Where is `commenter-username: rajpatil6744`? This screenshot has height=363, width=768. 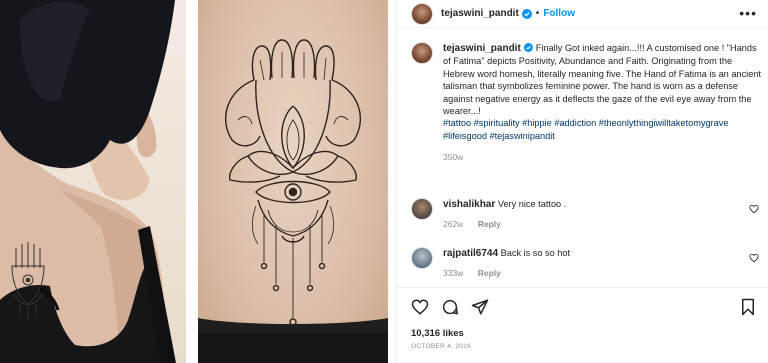 commenter-username: rajpatil6744 is located at coordinates (470, 253).